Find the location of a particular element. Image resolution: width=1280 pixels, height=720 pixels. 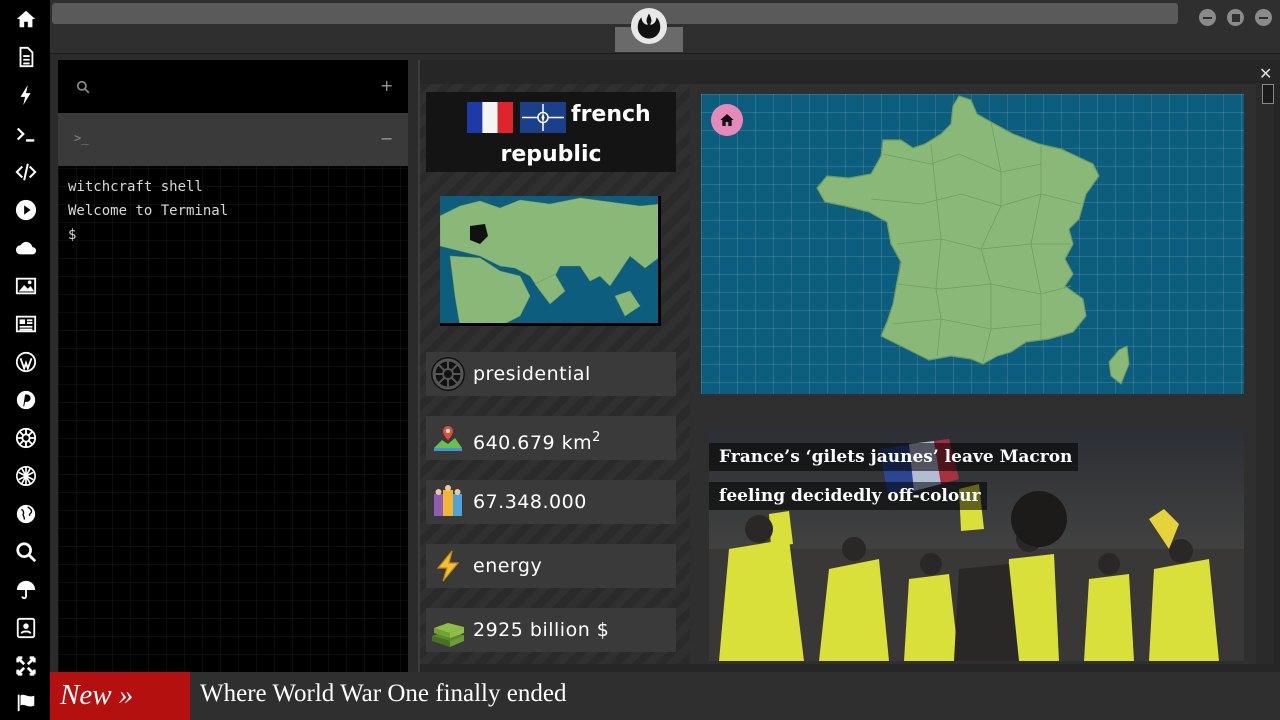

minimize-icon is located at coordinates (1207, 17).